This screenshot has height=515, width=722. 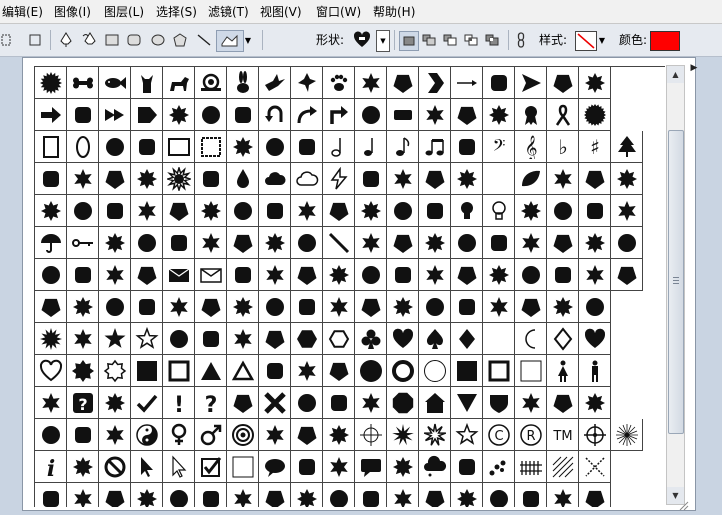 I want to click on shape-cell: ♭, so click(x=563, y=147).